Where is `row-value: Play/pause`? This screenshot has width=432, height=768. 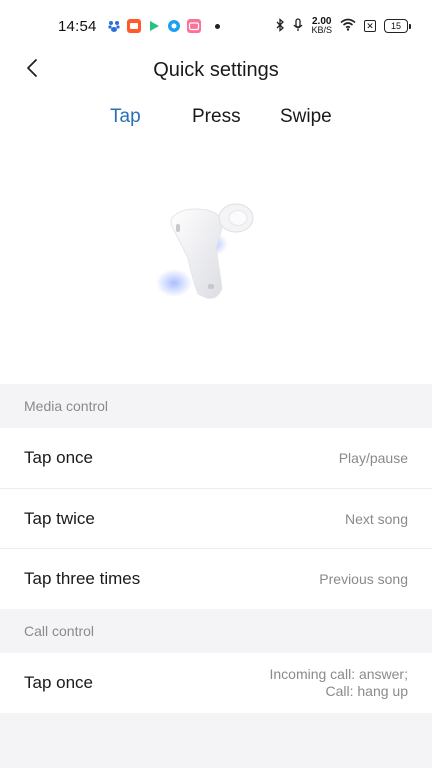 row-value: Play/pause is located at coordinates (373, 457).